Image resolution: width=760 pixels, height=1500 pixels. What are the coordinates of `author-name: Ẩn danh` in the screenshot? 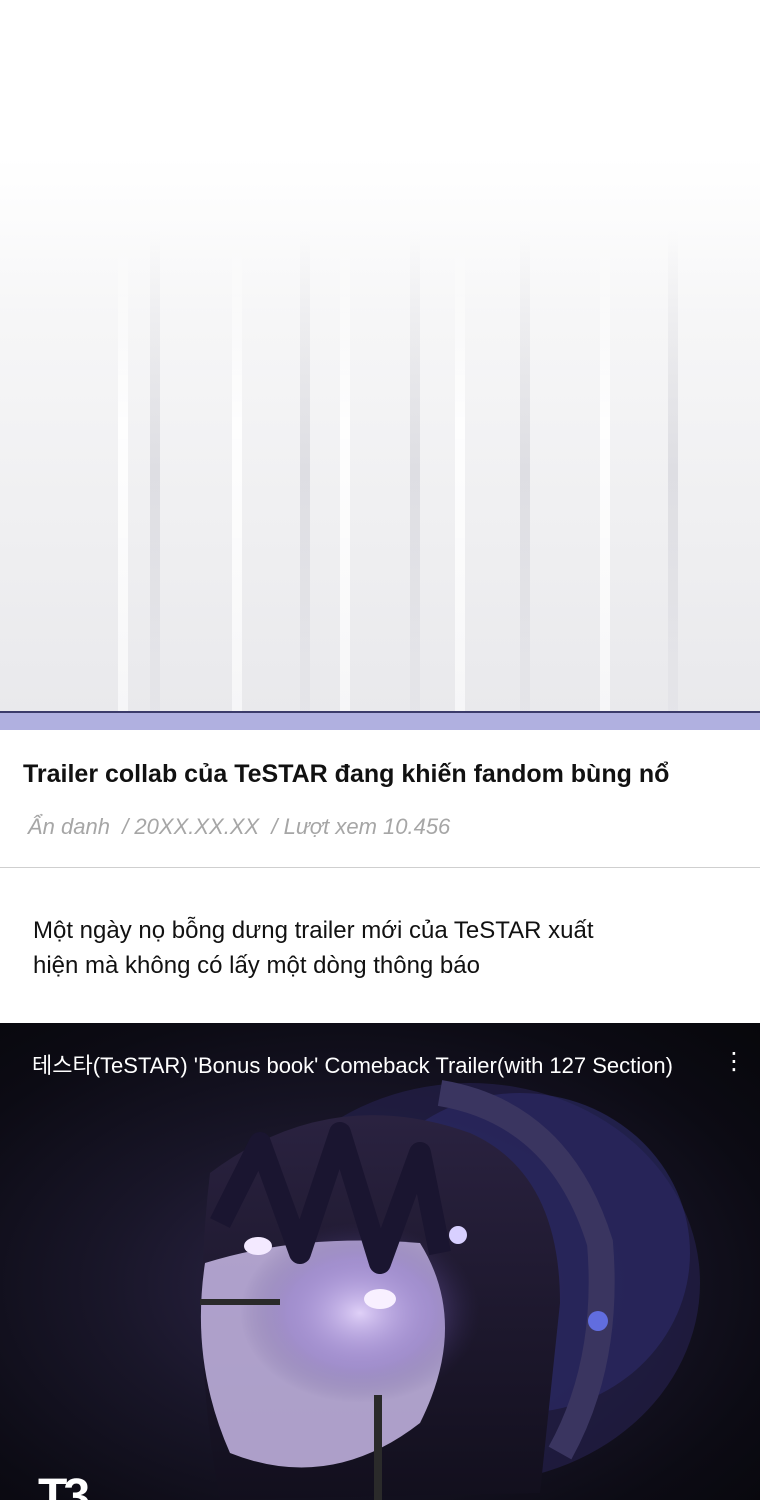 It's located at (69, 826).